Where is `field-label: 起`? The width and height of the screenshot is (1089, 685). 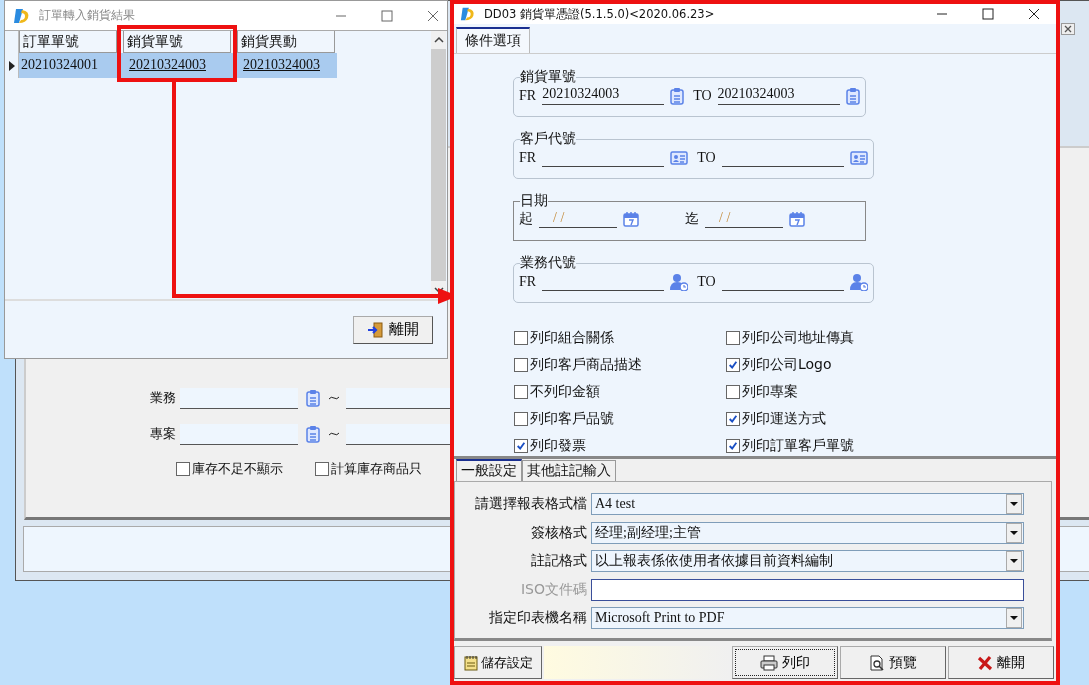
field-label: 起 is located at coordinates (526, 219).